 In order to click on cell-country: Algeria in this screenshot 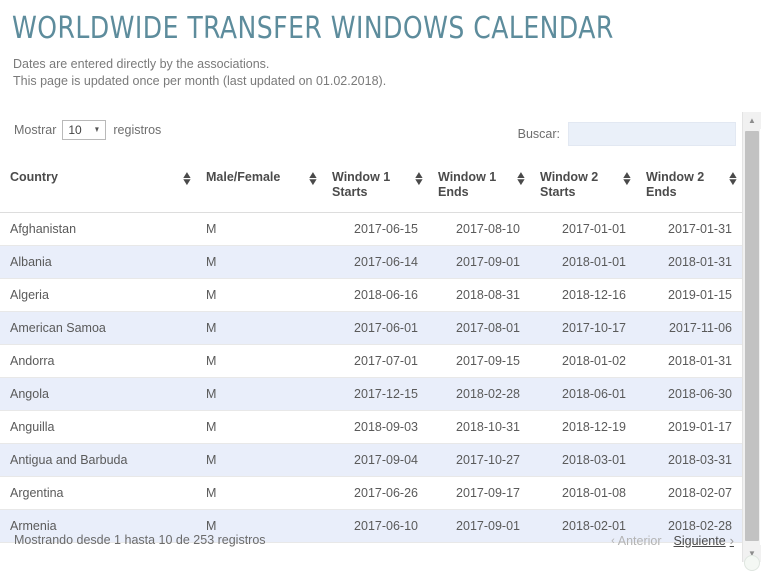, I will do `click(98, 295)`.